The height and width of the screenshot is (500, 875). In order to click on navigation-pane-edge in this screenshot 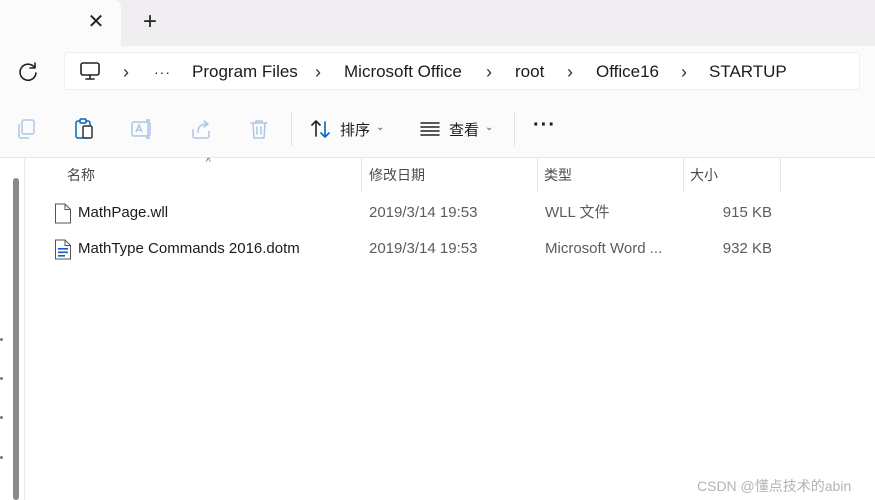, I will do `click(12, 329)`.